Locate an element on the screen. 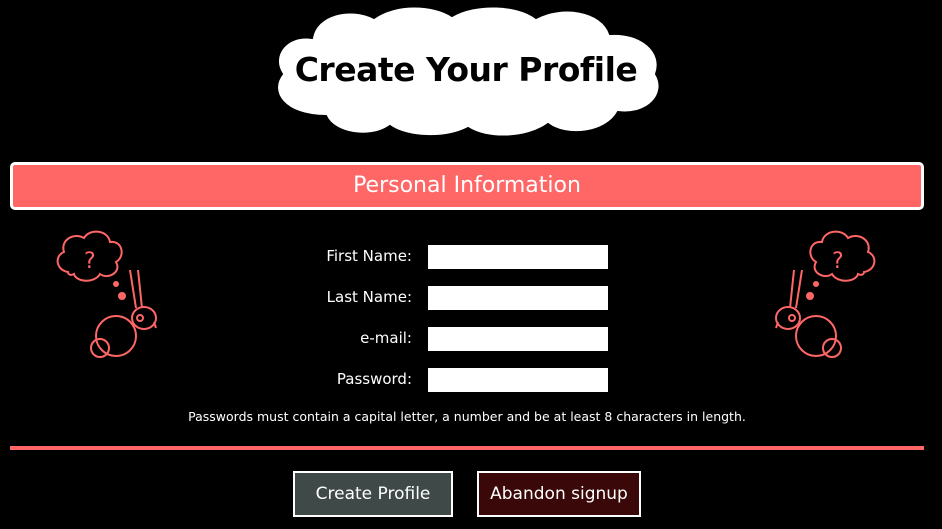  create-profile-button: Create Profile is located at coordinates (373, 494).